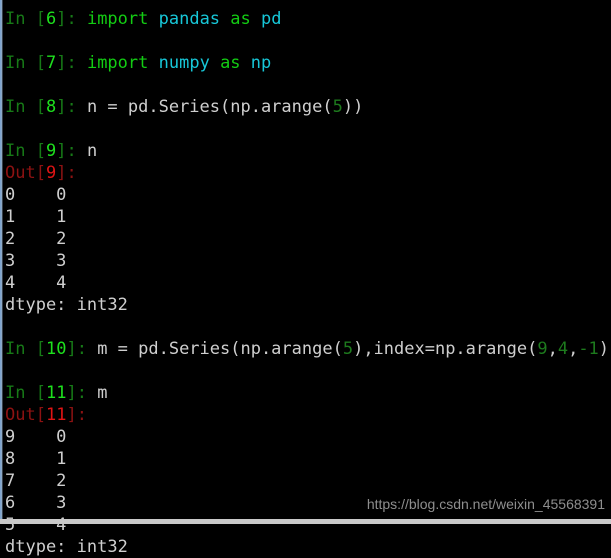 The width and height of the screenshot is (611, 558). I want to click on code-token-3: 9, so click(542, 349).